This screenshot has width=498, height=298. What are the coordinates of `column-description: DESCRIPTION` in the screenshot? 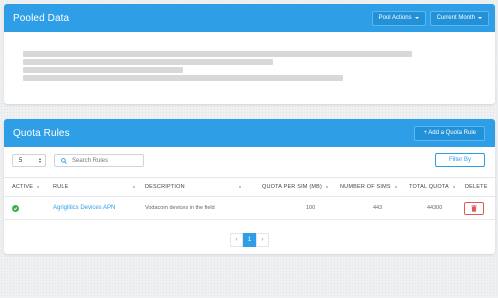 It's located at (193, 187).